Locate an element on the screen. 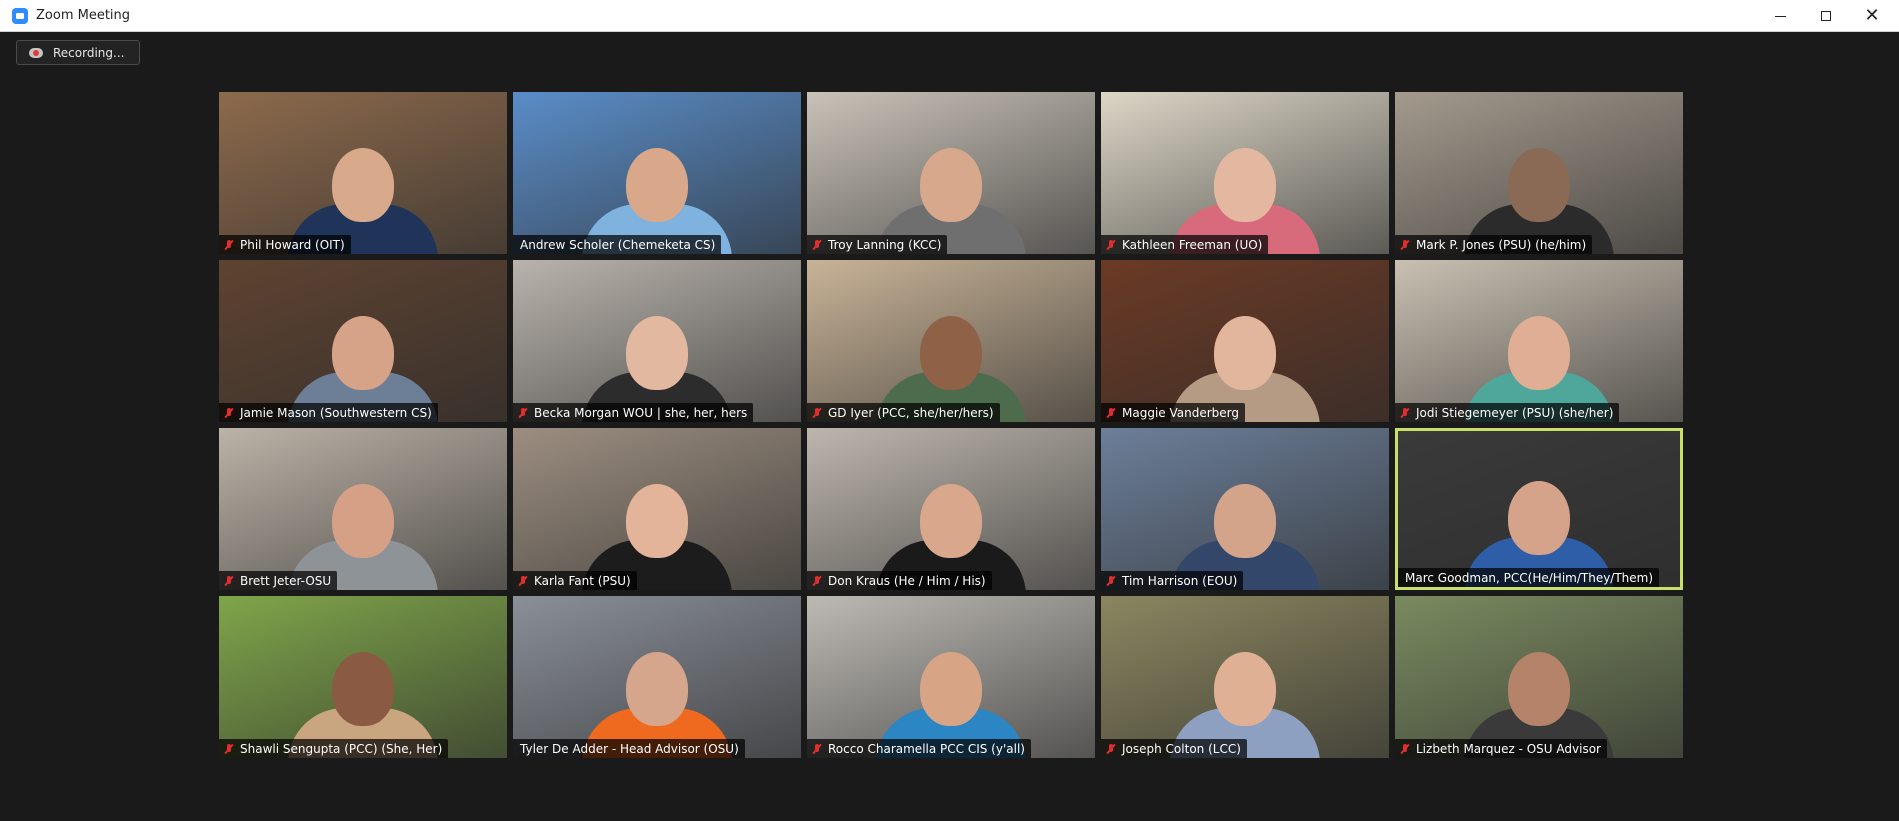 The width and height of the screenshot is (1899, 821). participant-nameplate: Phil Howard (OIT) is located at coordinates (285, 244).